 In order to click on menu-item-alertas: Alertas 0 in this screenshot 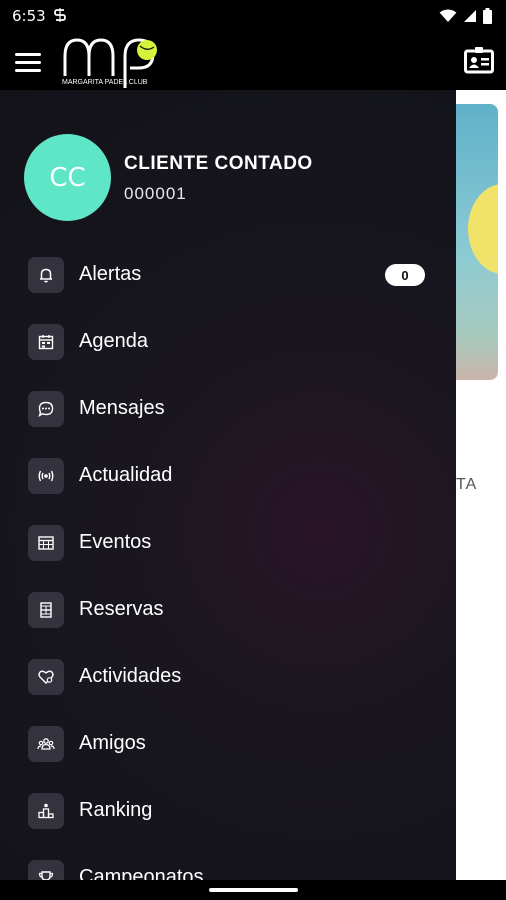, I will do `click(228, 290)`.